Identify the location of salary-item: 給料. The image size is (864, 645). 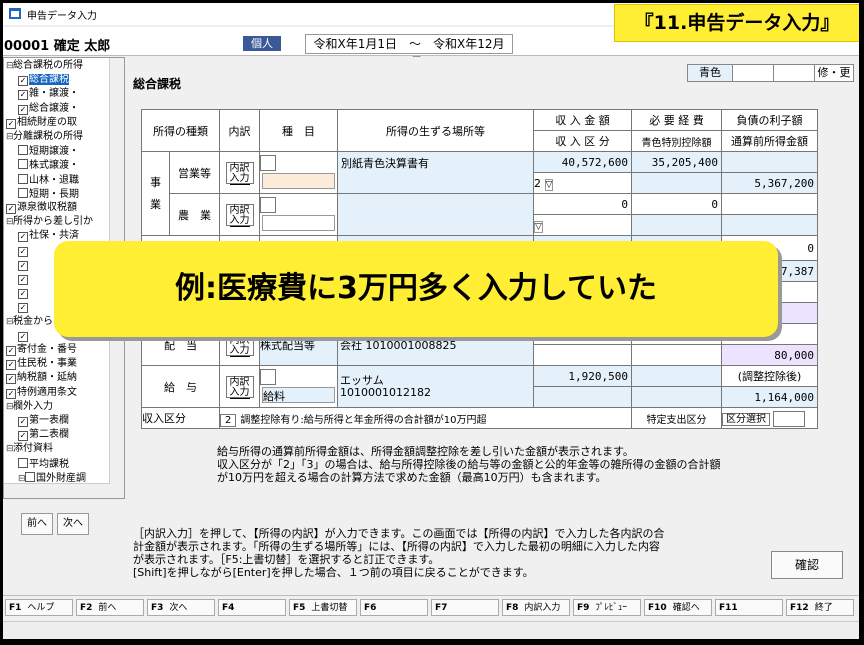
(298, 394).